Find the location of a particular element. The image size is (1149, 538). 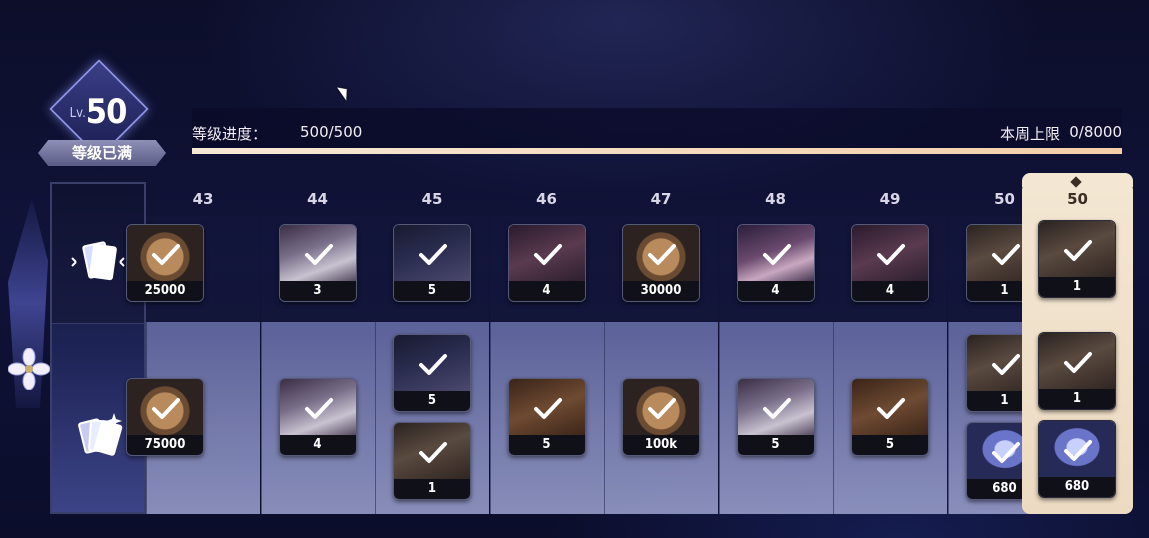

level-column: 48 4 5 is located at coordinates (775, 348).